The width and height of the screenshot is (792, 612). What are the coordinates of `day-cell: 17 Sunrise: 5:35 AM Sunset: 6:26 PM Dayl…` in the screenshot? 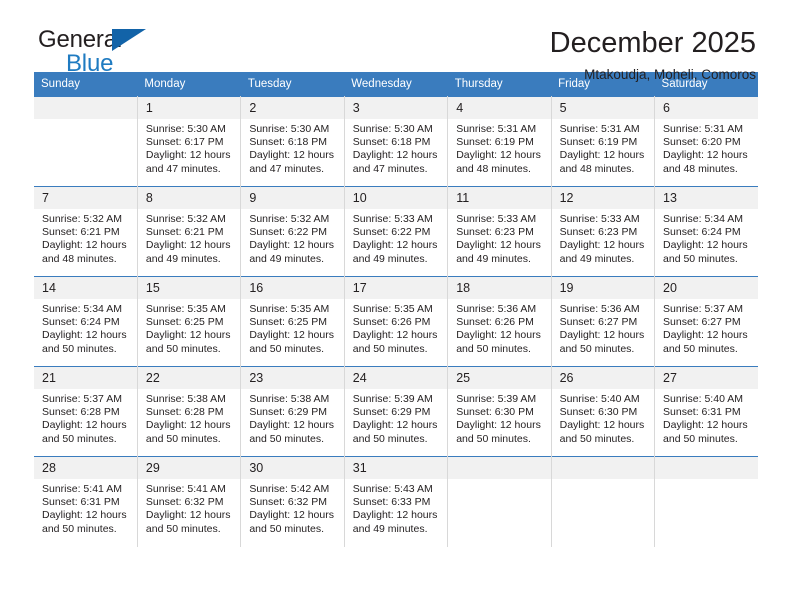 It's located at (396, 321).